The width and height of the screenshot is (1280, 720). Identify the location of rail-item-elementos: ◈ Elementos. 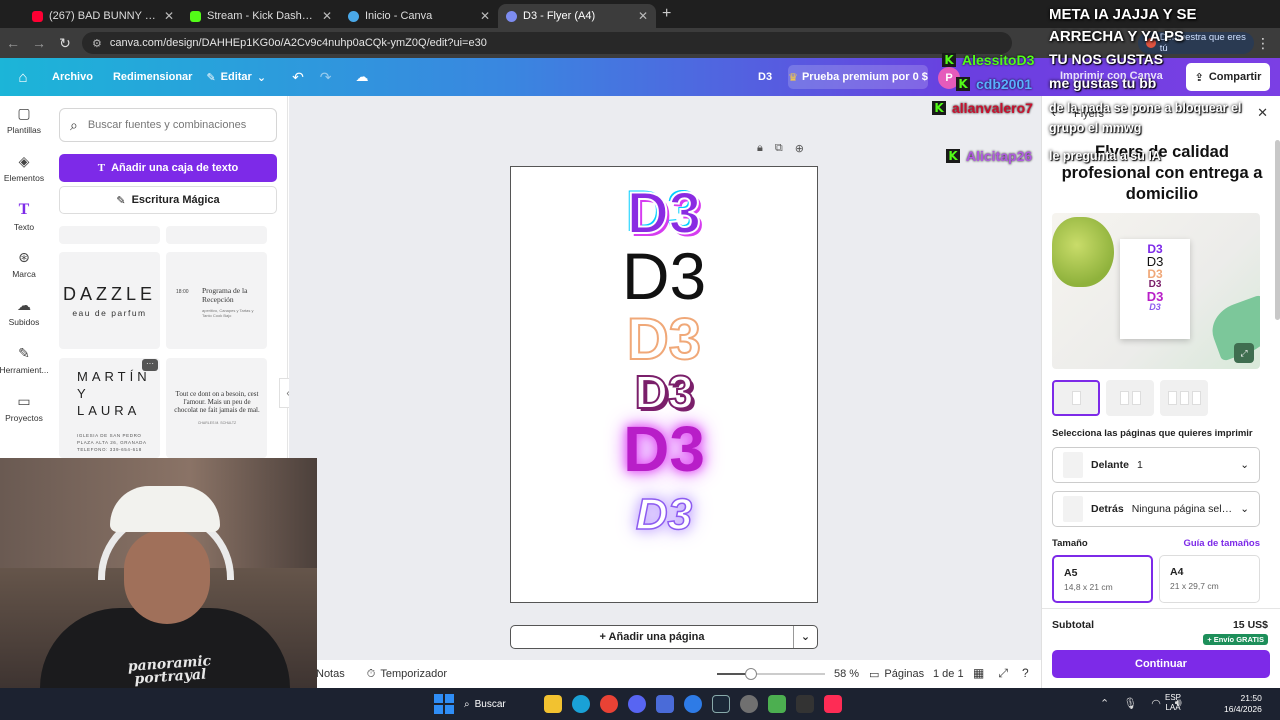
(24, 168).